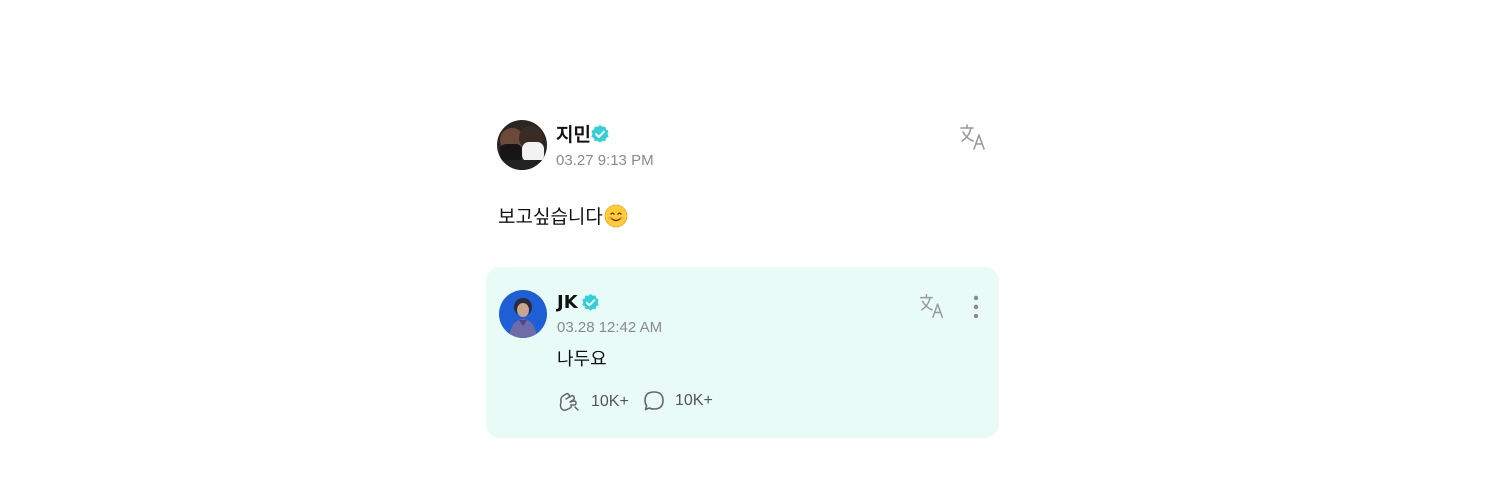  Describe the element at coordinates (976, 307) in the screenshot. I see `more-vertical-icon` at that location.